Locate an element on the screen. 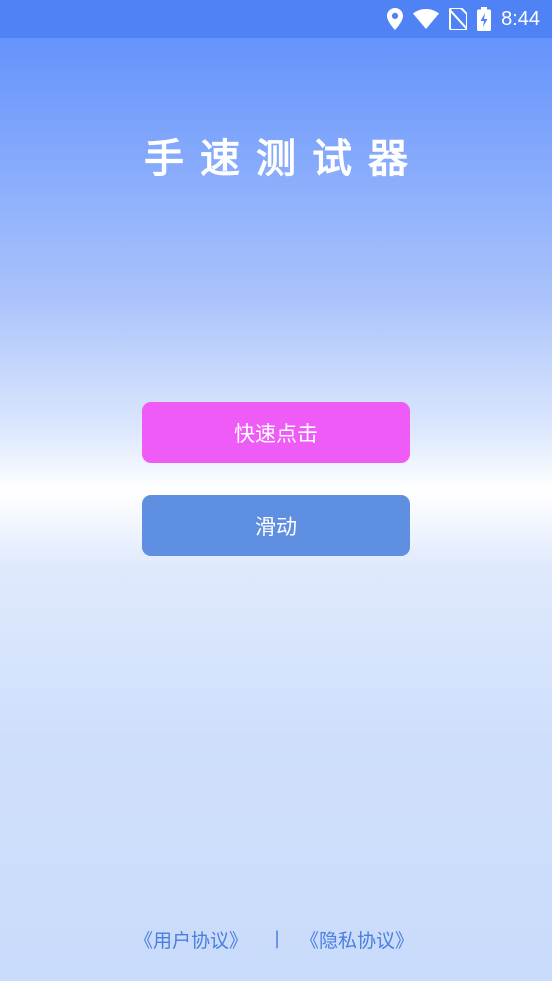  app-title: 手速测试器 is located at coordinates (284, 159).